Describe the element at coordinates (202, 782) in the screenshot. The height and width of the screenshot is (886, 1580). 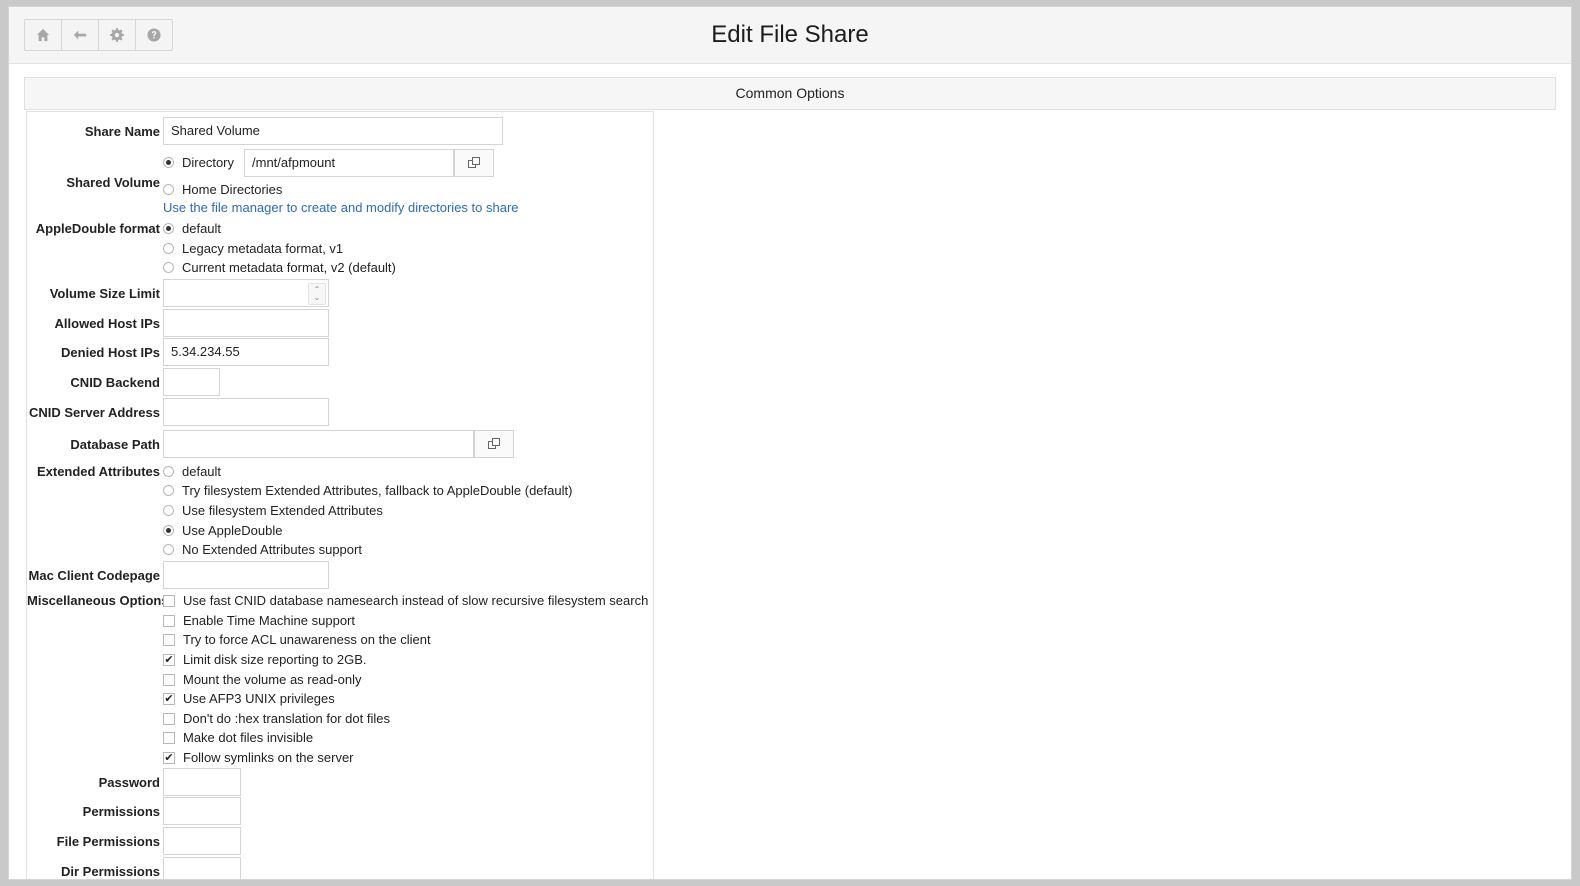
I see `password-input` at that location.